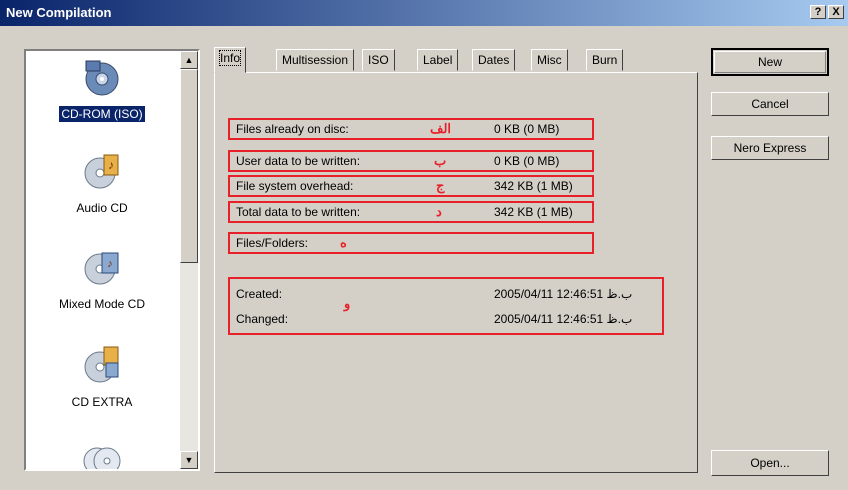 The image size is (848, 490). Describe the element at coordinates (102, 114) in the screenshot. I see `list-item-label: CD-ROM (ISO)` at that location.